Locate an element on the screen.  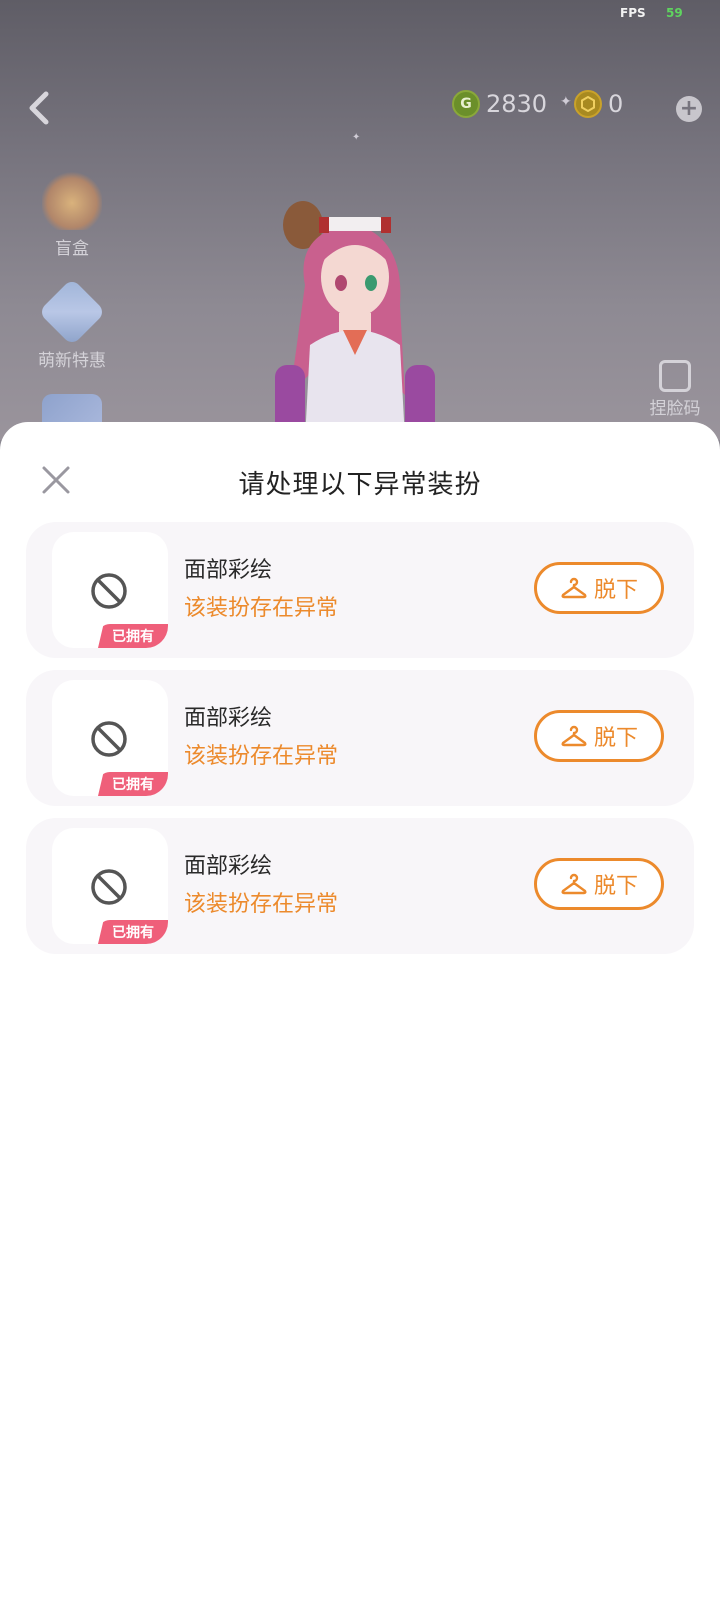
hcoin-balance: 0 is located at coordinates (598, 104).